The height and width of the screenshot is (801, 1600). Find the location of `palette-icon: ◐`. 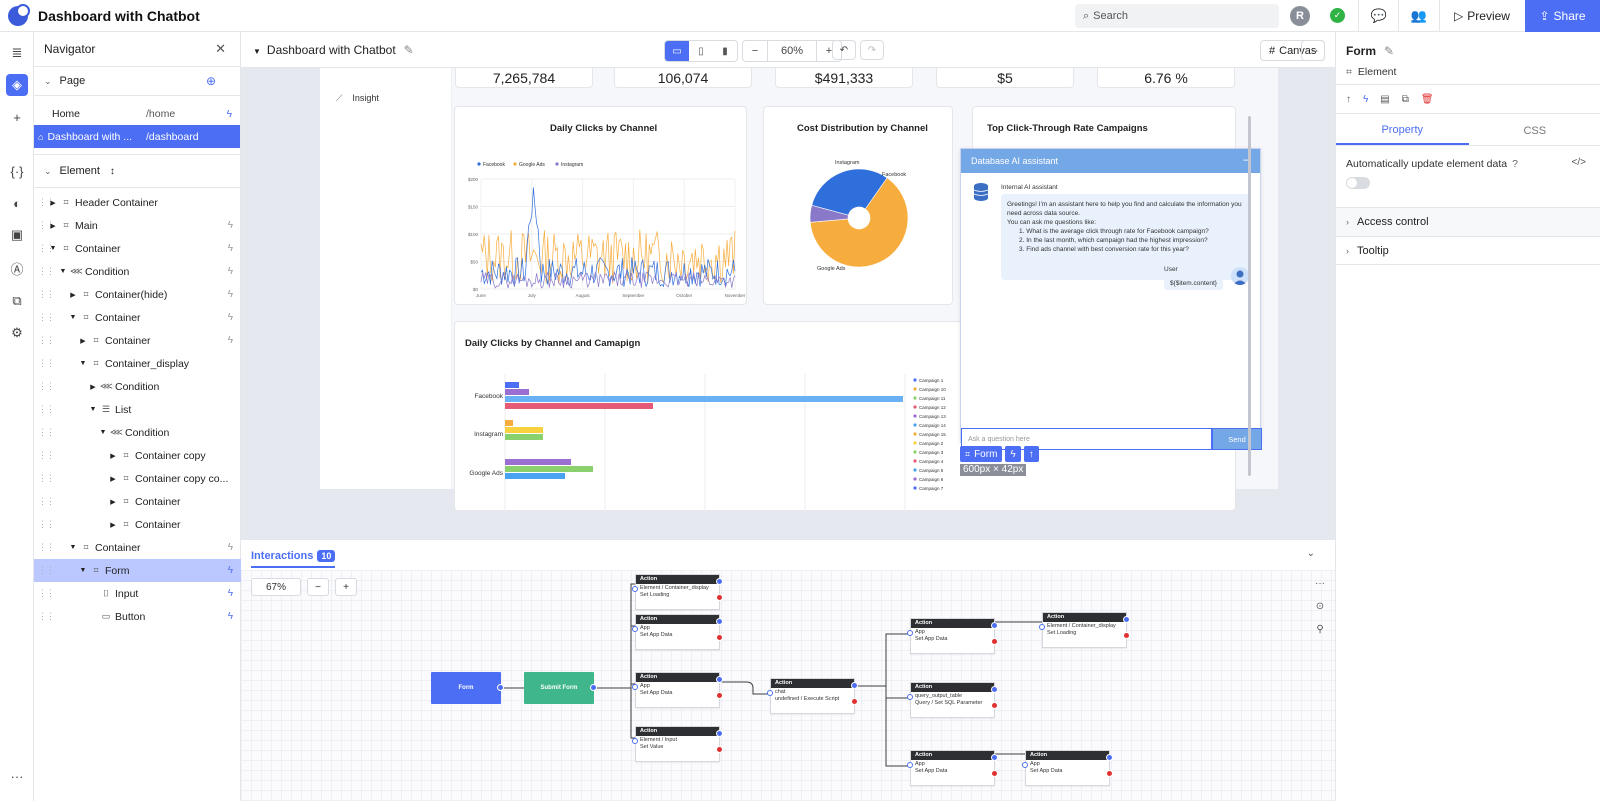

palette-icon: ◐ is located at coordinates (17, 203).